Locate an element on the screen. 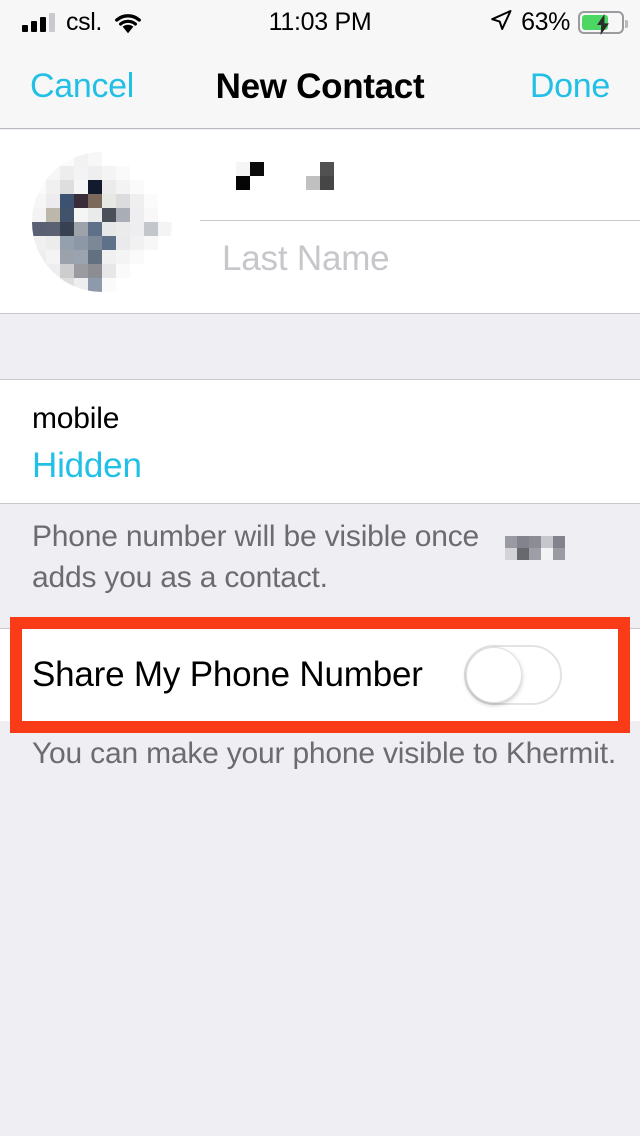 Image resolution: width=640 pixels, height=1136 pixels. annotation-highlight-box is located at coordinates (320, 675).